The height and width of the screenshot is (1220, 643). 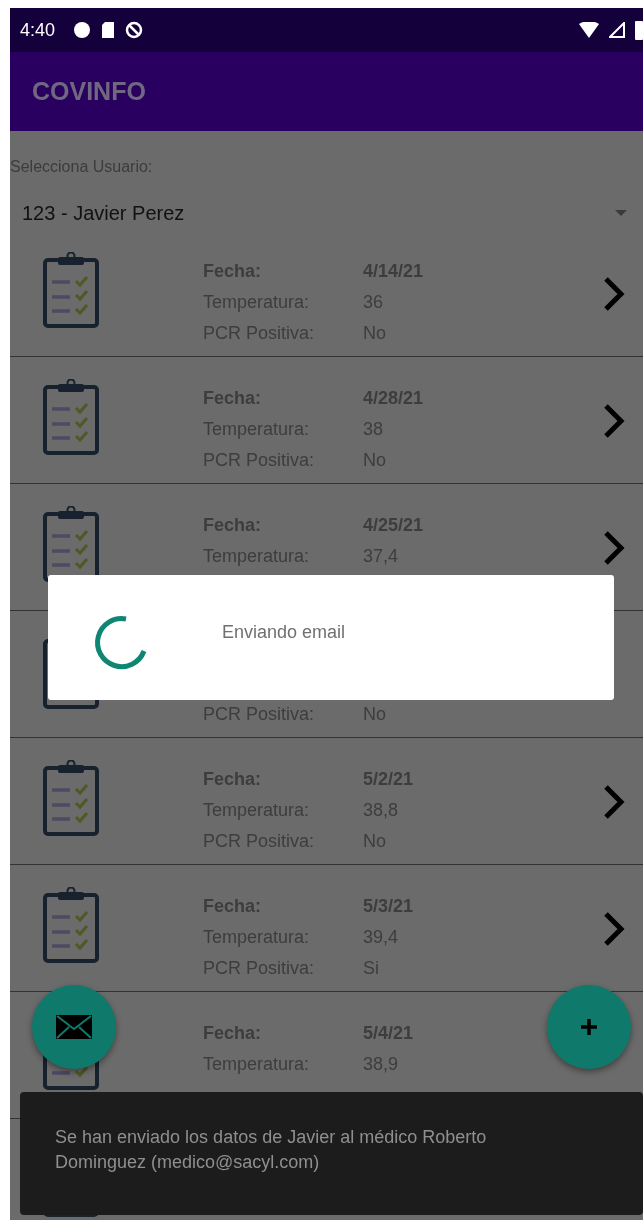 I want to click on battery-icon, so click(x=639, y=30).